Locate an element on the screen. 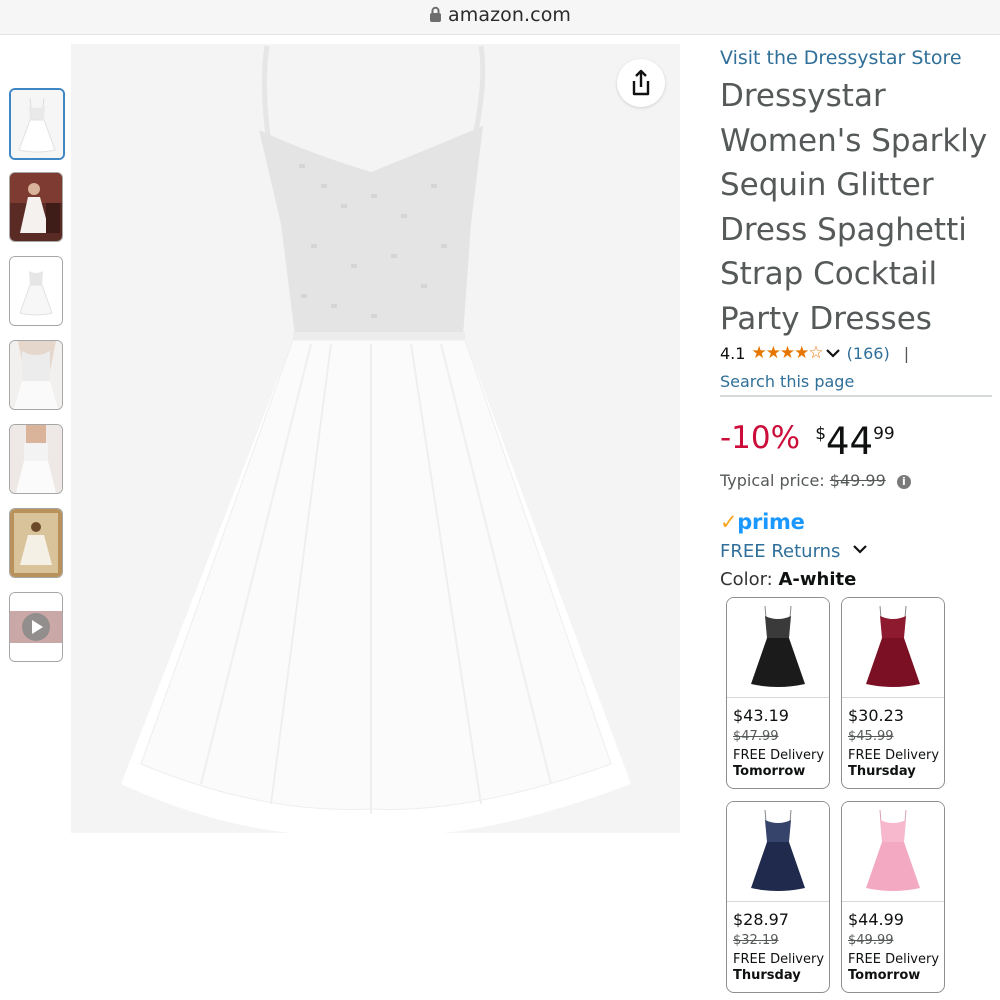  info-icon: i is located at coordinates (903, 482).